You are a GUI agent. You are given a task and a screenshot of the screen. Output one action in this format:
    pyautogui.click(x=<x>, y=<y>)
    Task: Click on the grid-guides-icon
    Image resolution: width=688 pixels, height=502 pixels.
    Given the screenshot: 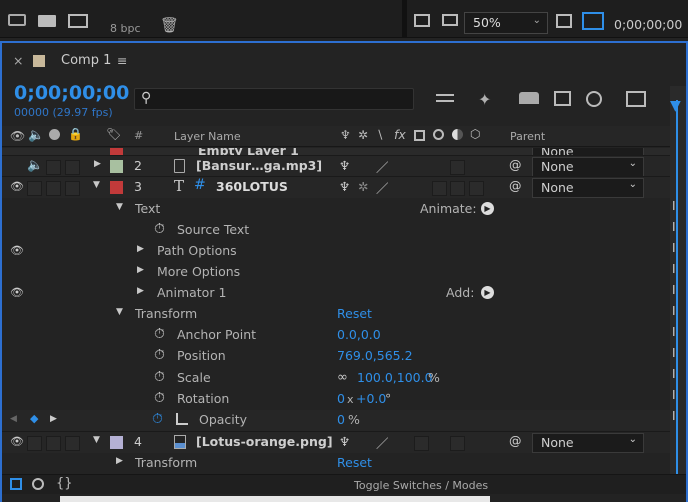 What is the action you would take?
    pyautogui.click(x=564, y=21)
    